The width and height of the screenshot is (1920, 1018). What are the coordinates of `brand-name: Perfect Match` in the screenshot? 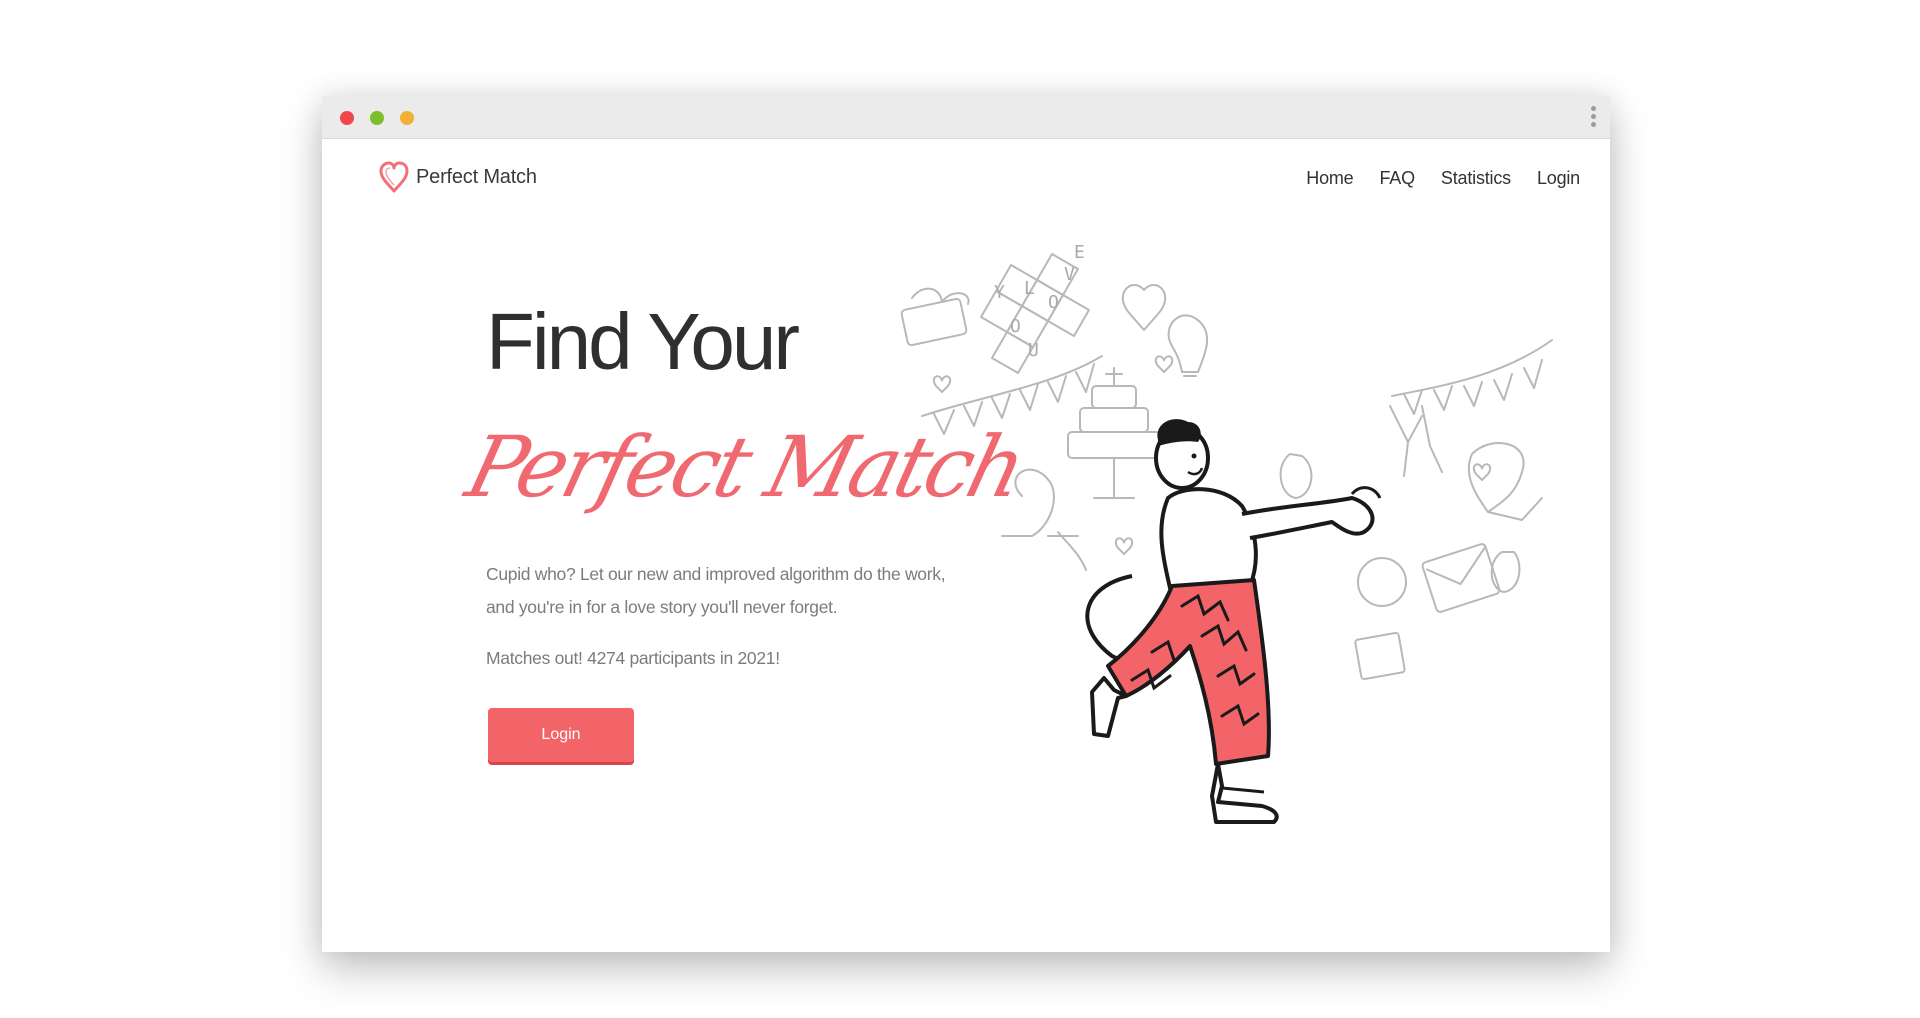 It's located at (476, 176).